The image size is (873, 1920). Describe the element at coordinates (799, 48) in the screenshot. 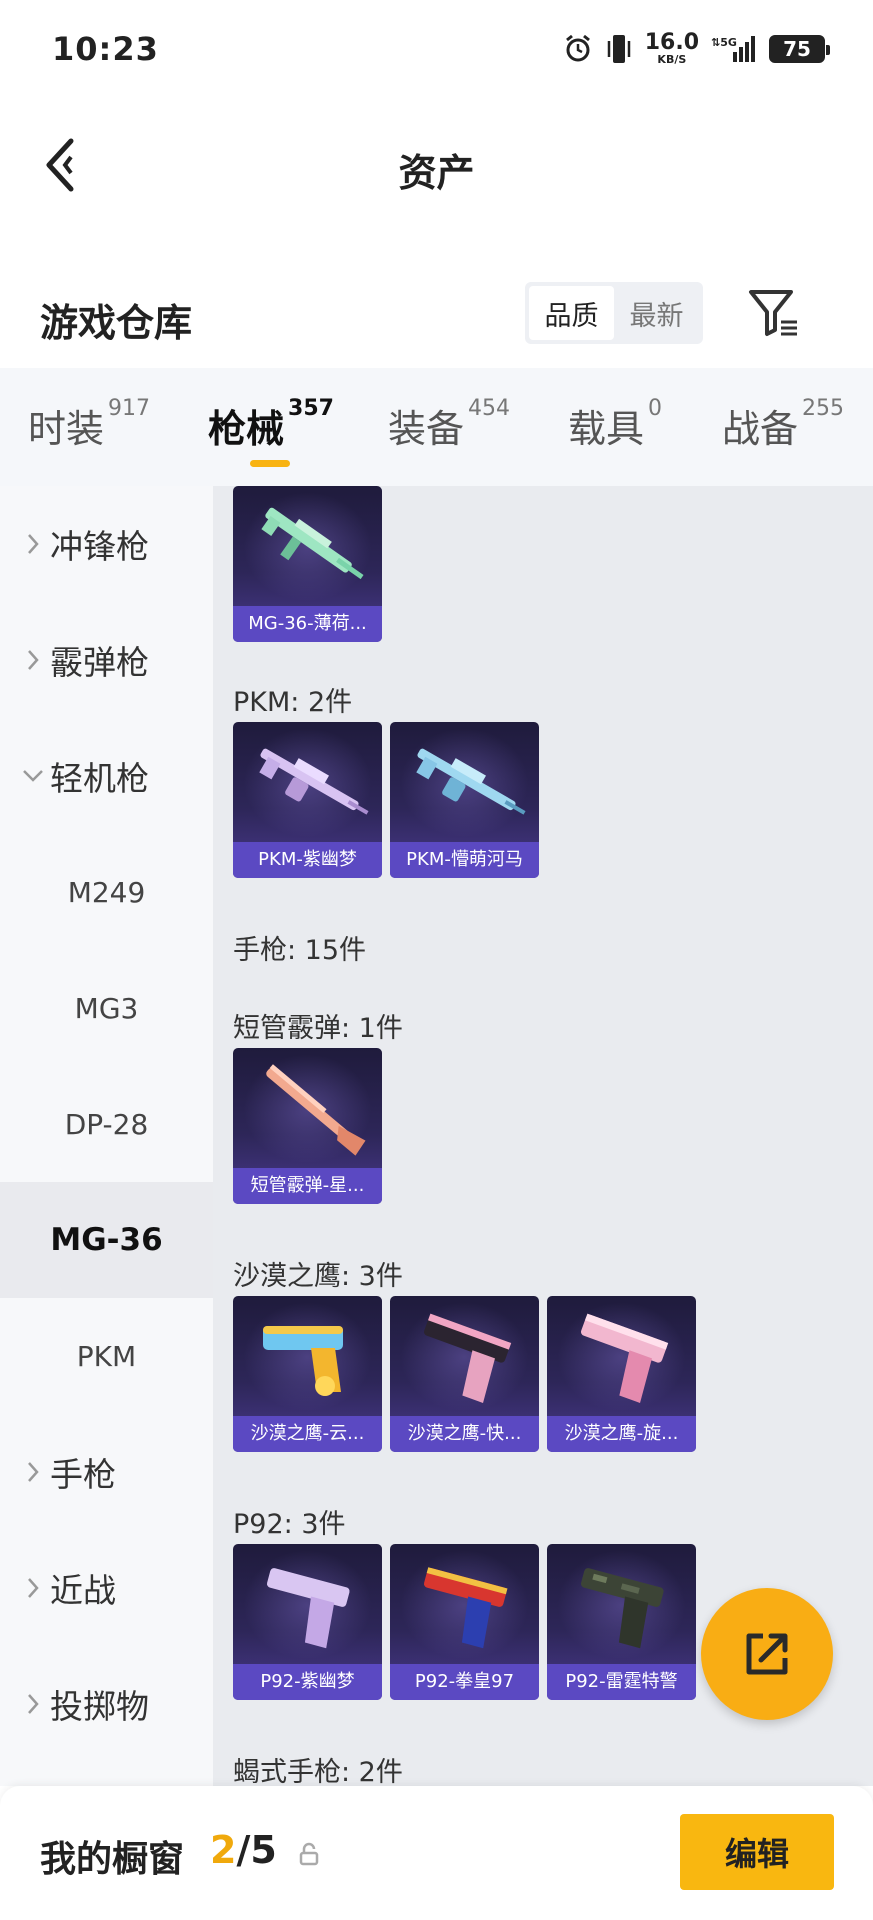

I see `battery-icon: 75` at that location.